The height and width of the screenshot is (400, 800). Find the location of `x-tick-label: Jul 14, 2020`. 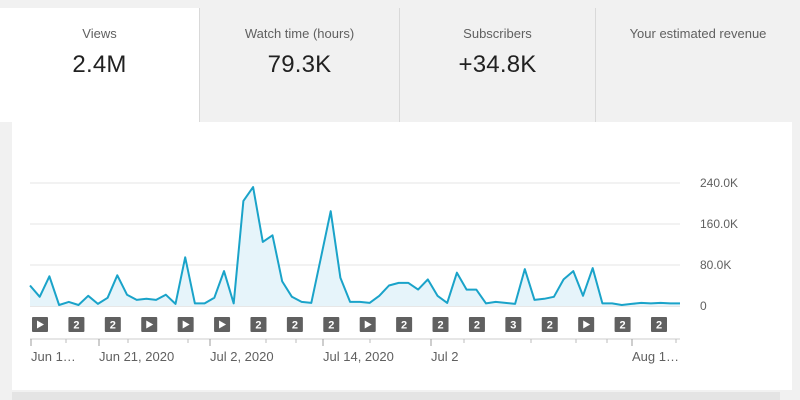

x-tick-label: Jul 14, 2020 is located at coordinates (358, 356).